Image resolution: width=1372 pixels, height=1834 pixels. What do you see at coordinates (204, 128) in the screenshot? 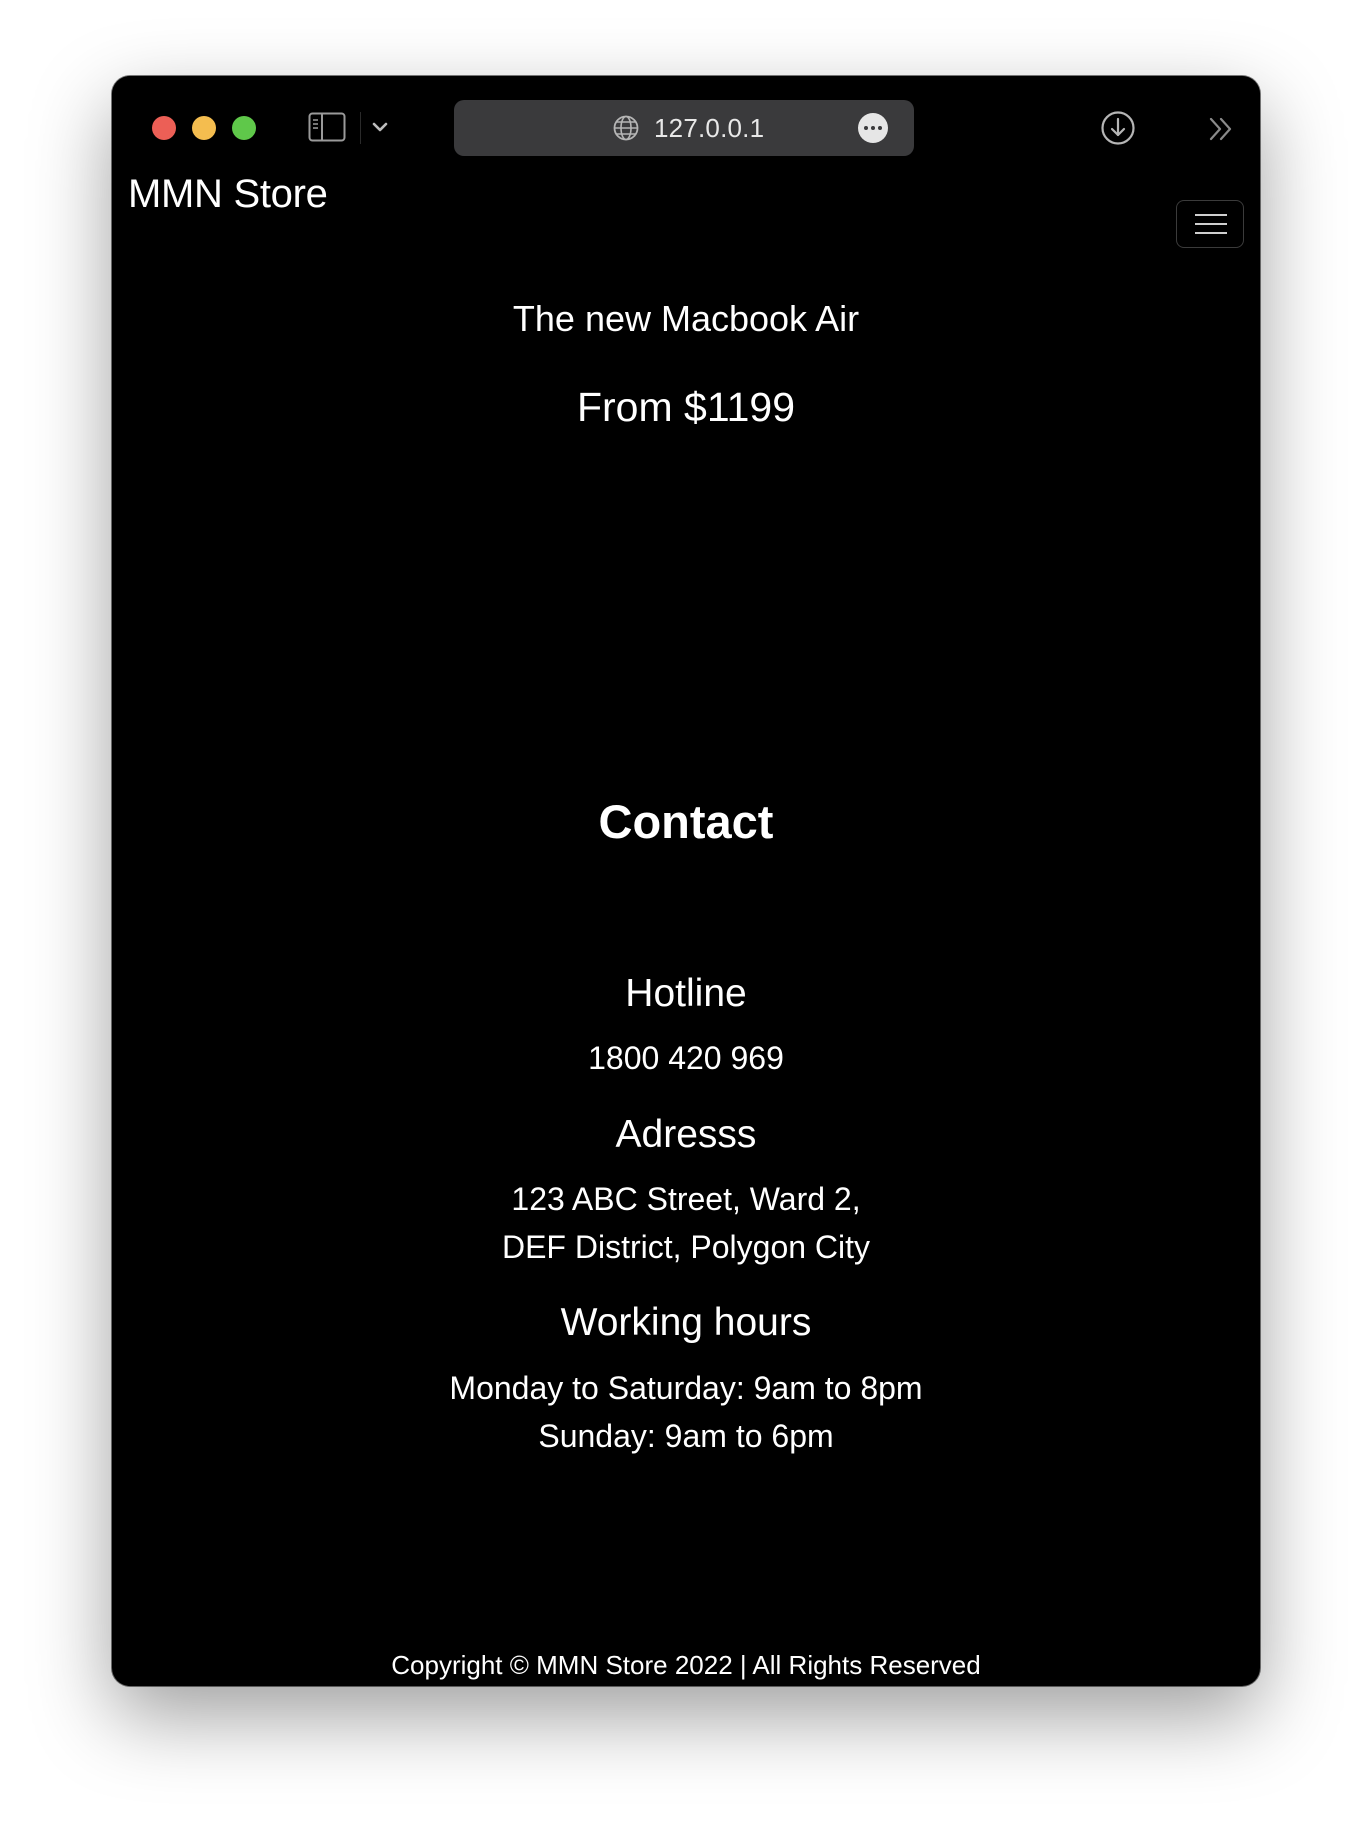
I see `minimize-window-button` at bounding box center [204, 128].